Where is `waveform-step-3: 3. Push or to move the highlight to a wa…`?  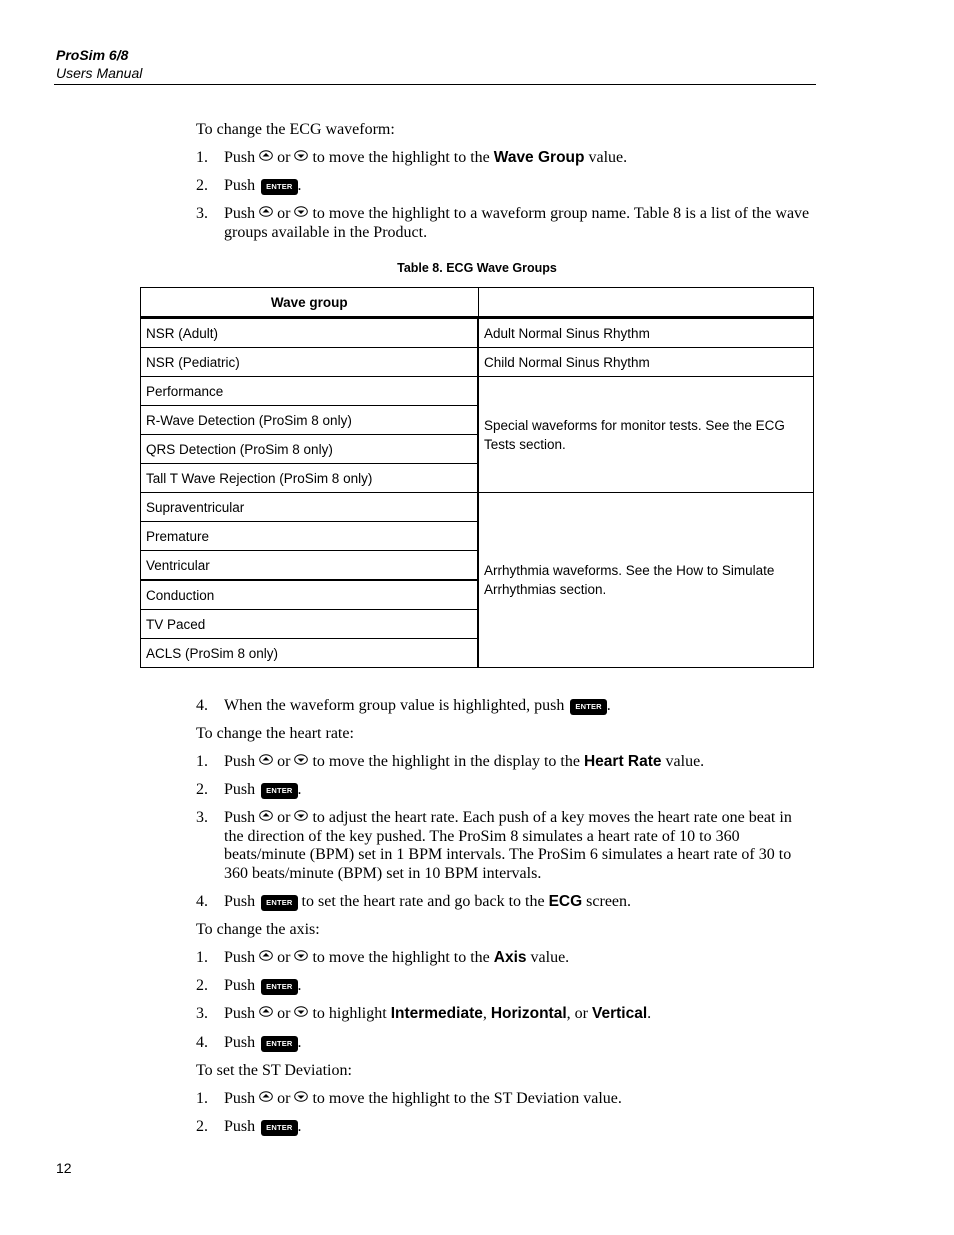
waveform-step-3: 3. Push or to move the highlight to a wa… is located at coordinates (503, 223).